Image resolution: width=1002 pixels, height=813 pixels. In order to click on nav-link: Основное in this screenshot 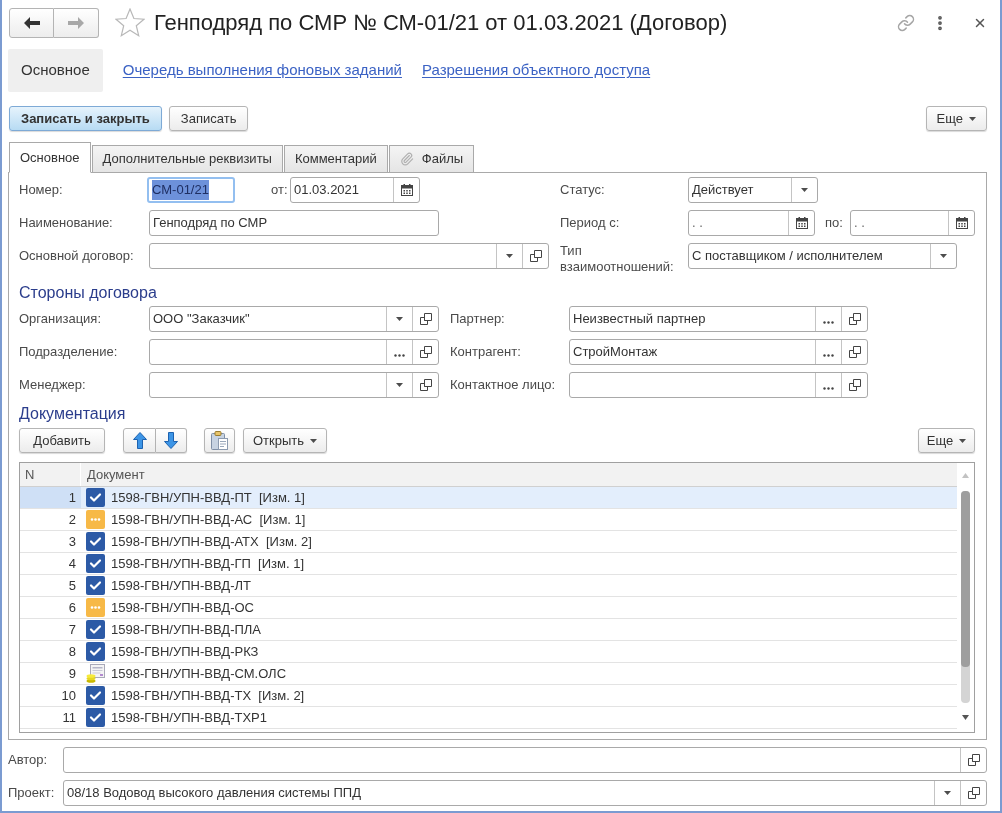, I will do `click(55, 70)`.